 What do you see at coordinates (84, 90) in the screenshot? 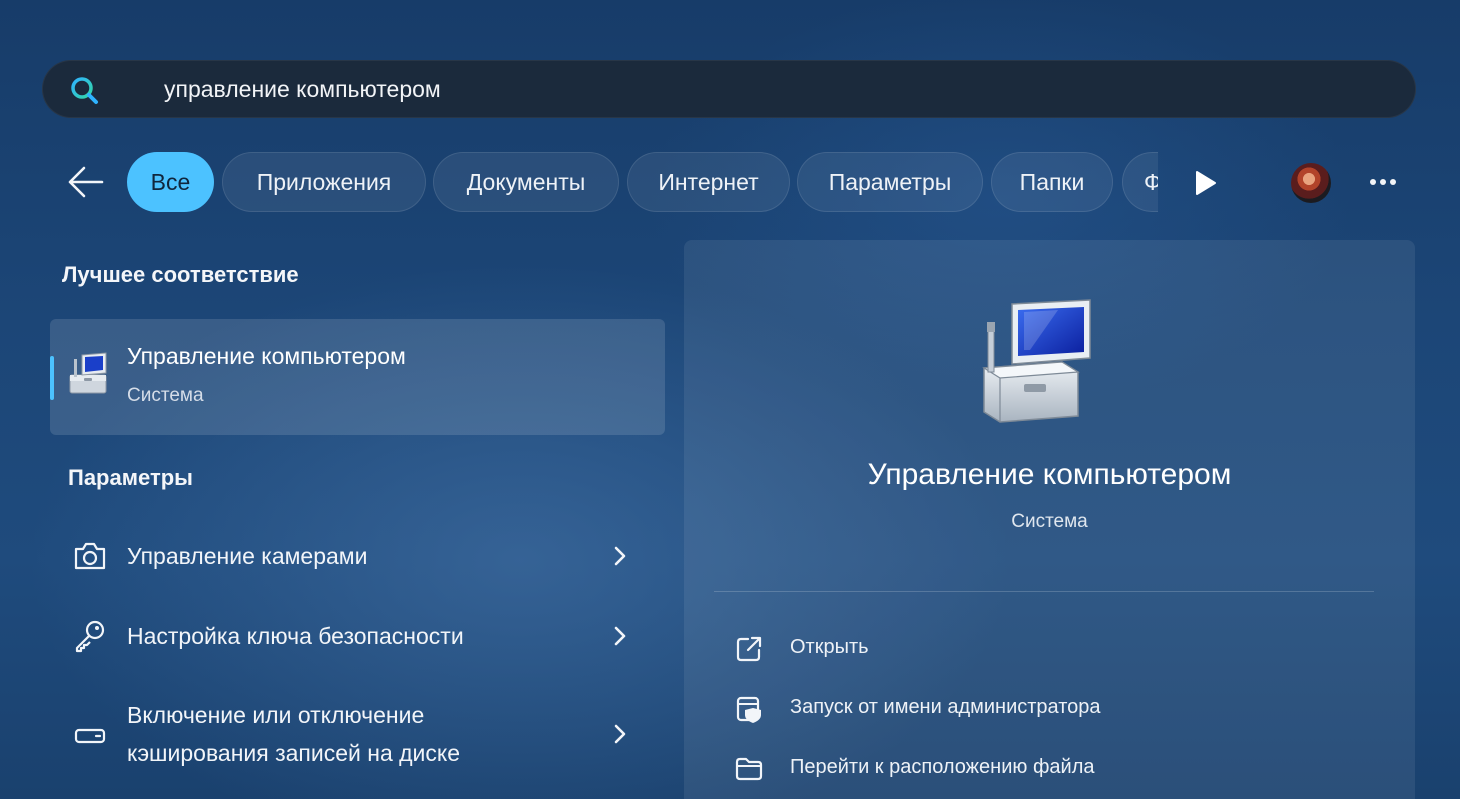
I see `search-icon` at bounding box center [84, 90].